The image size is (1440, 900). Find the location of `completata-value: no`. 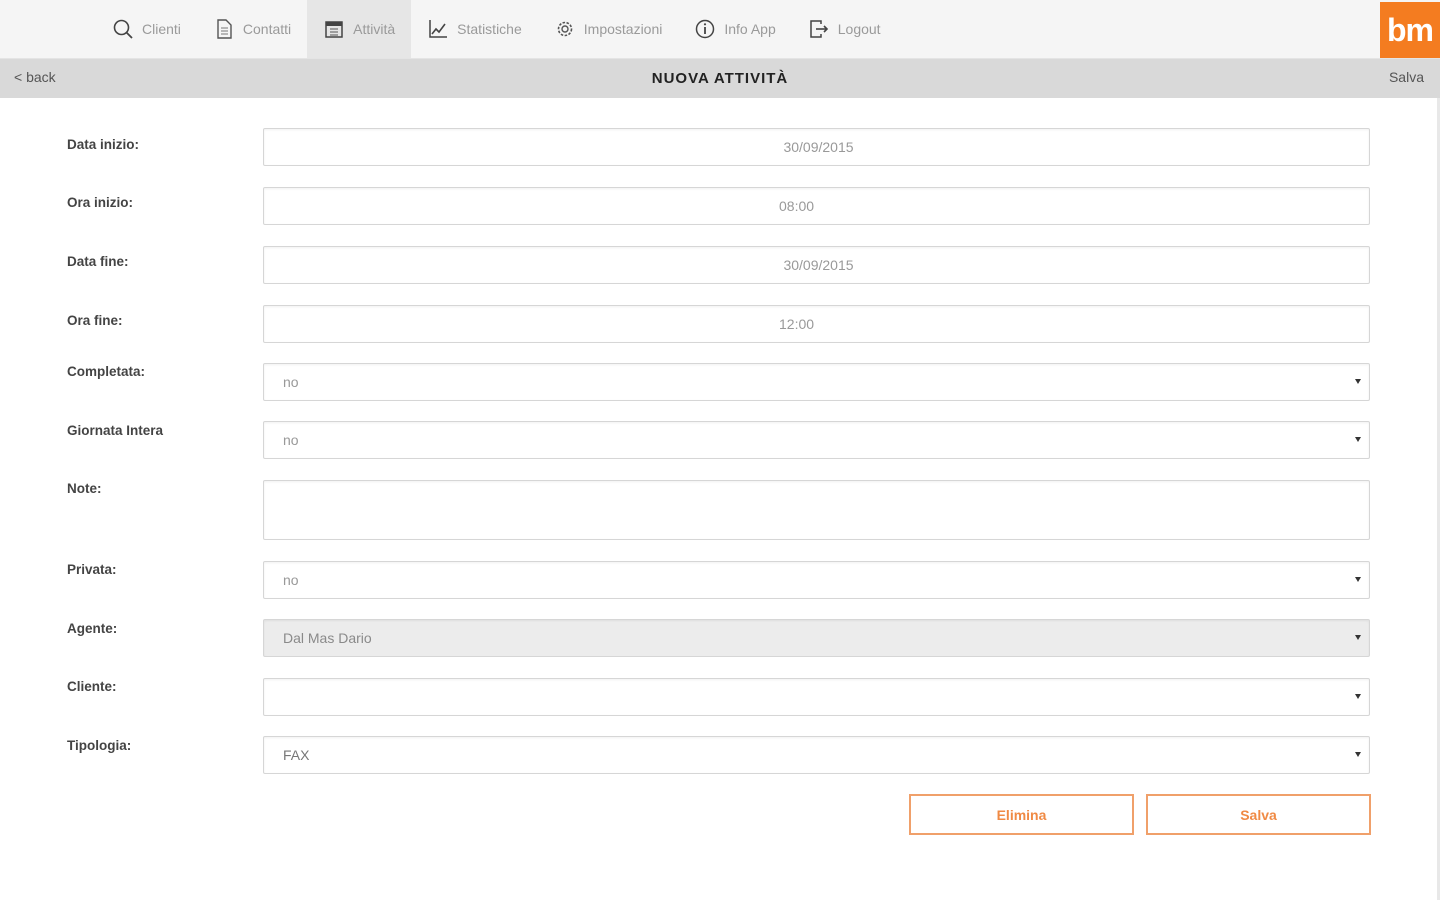

completata-value: no is located at coordinates (291, 382).